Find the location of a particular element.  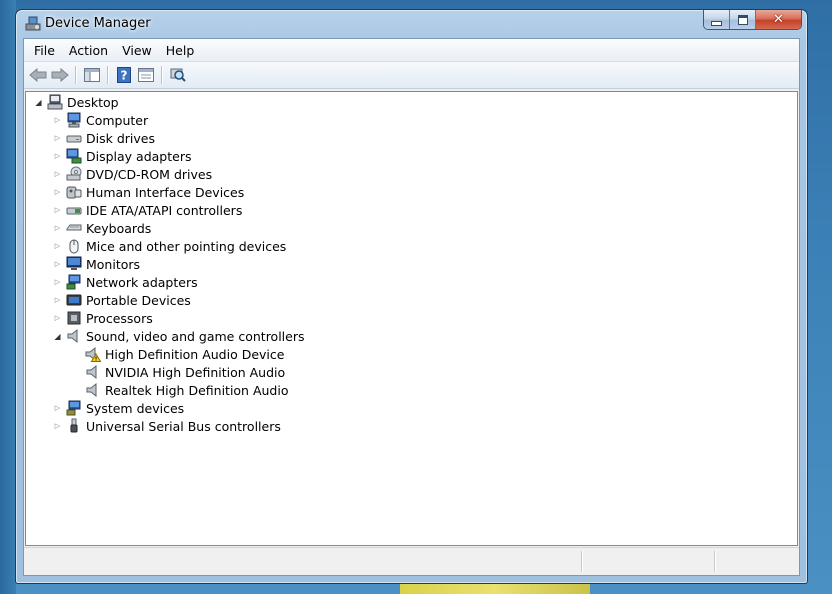

display-adapter-icon is located at coordinates (74, 156).